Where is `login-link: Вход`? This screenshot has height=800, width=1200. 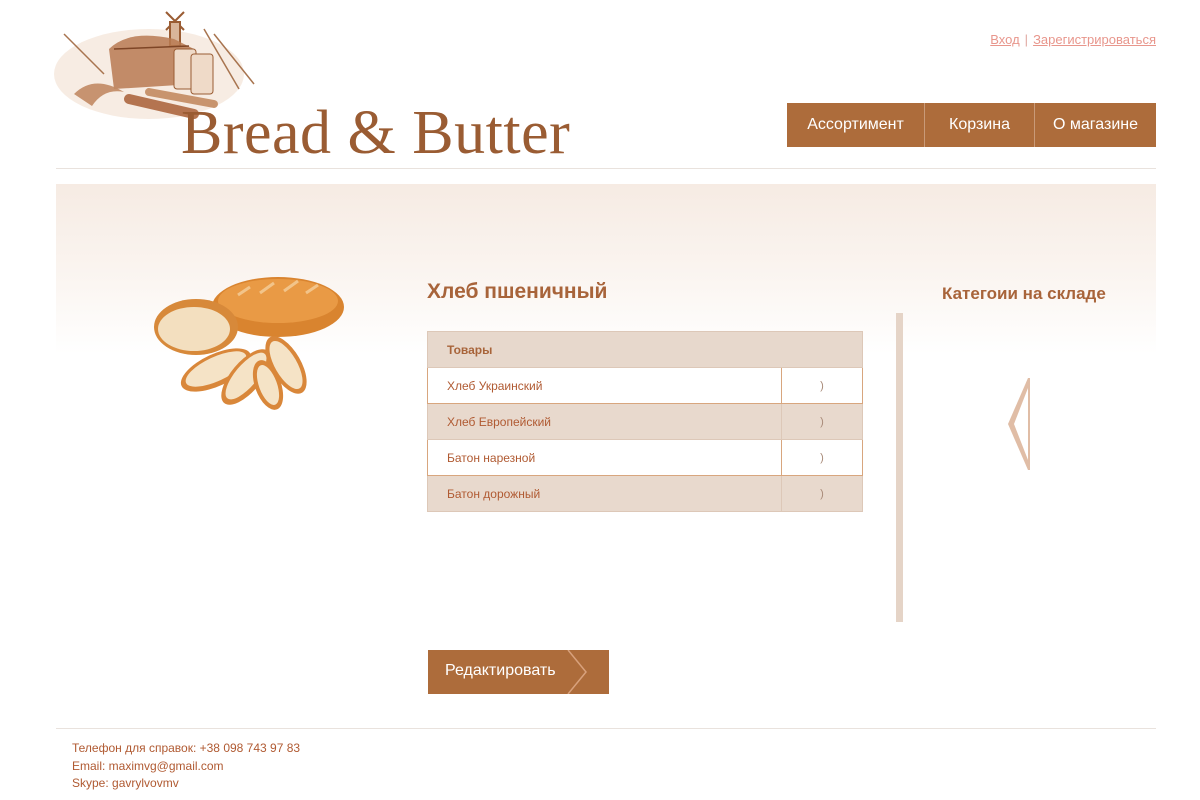 login-link: Вход is located at coordinates (1004, 39).